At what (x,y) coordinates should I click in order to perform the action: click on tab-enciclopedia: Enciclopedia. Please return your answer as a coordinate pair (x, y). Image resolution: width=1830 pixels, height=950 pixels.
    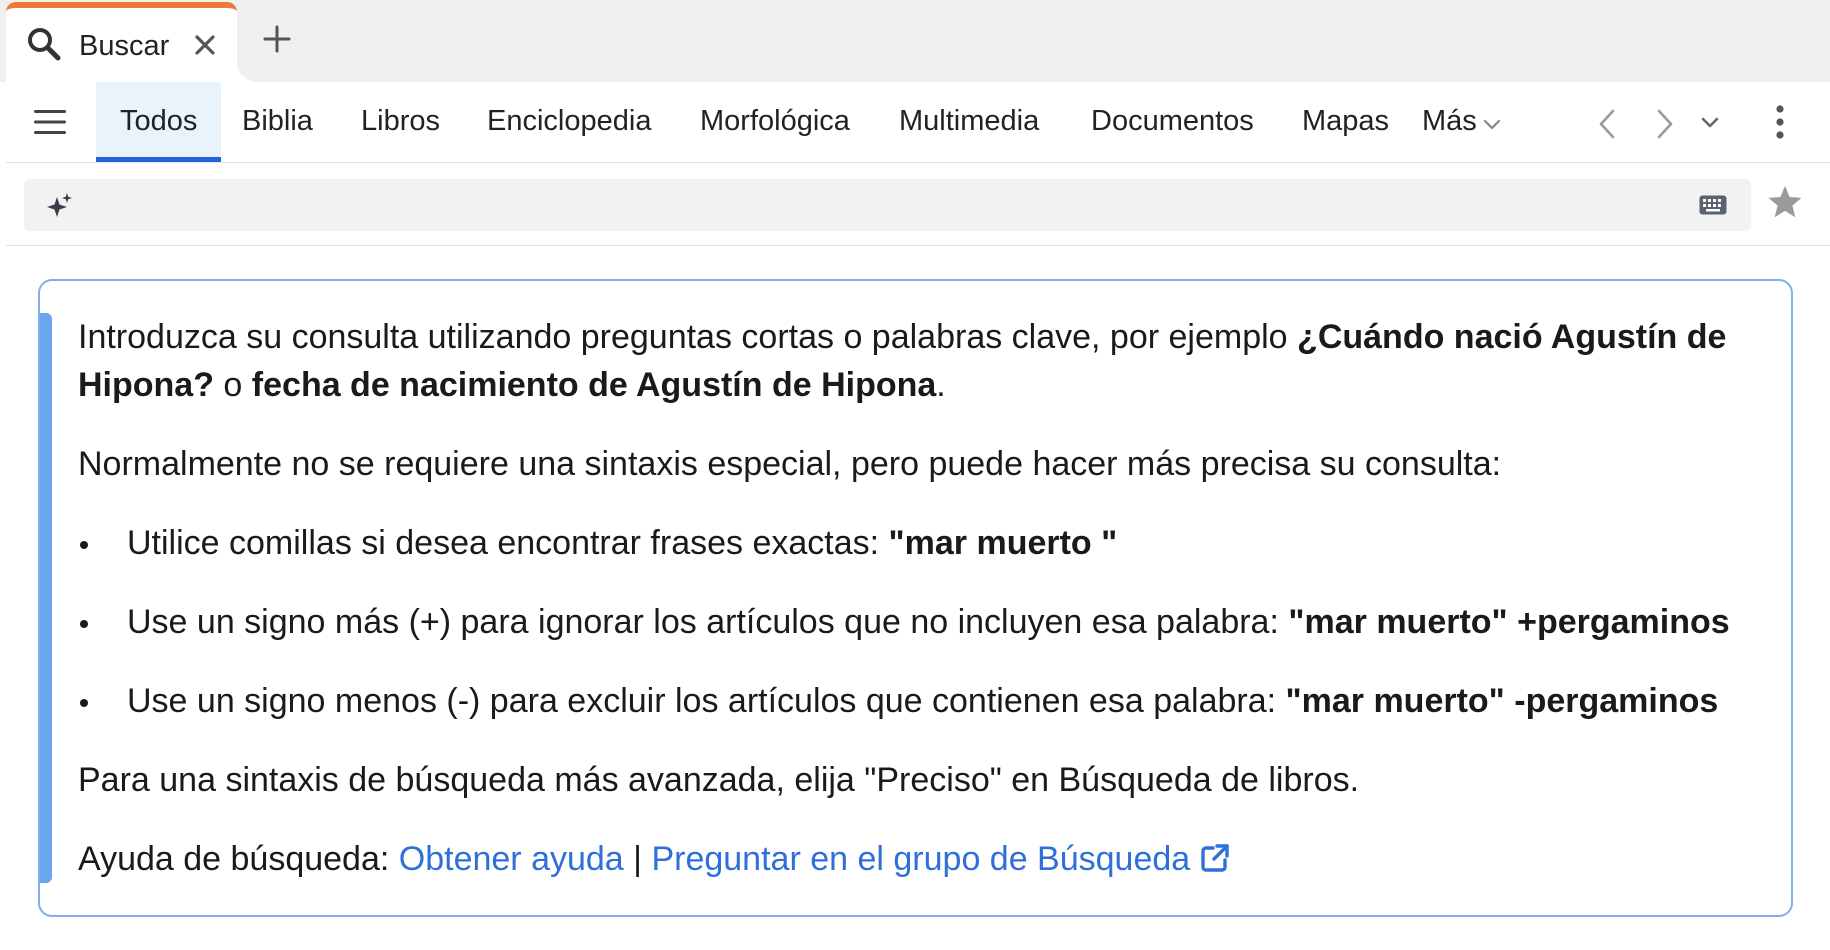
    Looking at the image, I should click on (569, 122).